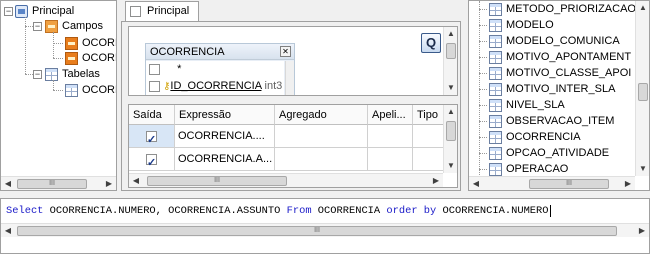 The image size is (650, 254). What do you see at coordinates (21, 11) in the screenshot?
I see `database-icon` at bounding box center [21, 11].